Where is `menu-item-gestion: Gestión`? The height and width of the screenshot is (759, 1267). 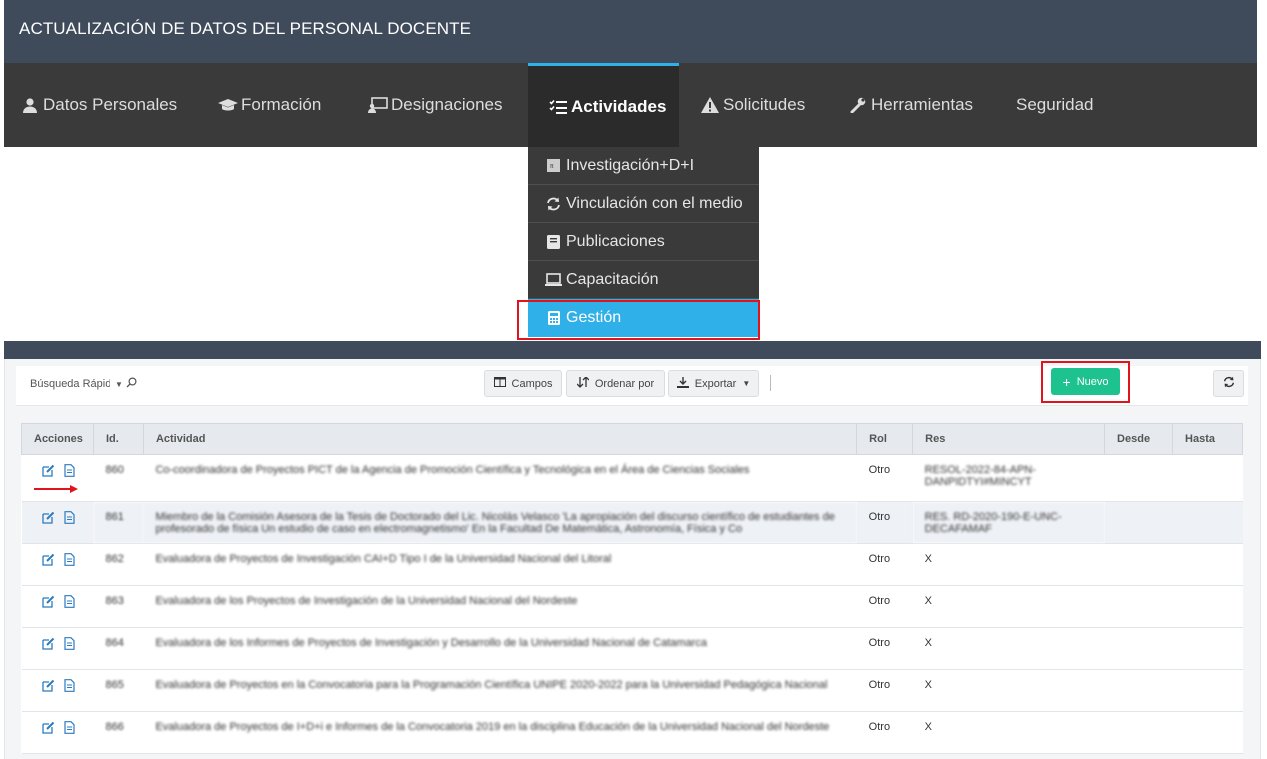 menu-item-gestion: Gestión is located at coordinates (643, 318).